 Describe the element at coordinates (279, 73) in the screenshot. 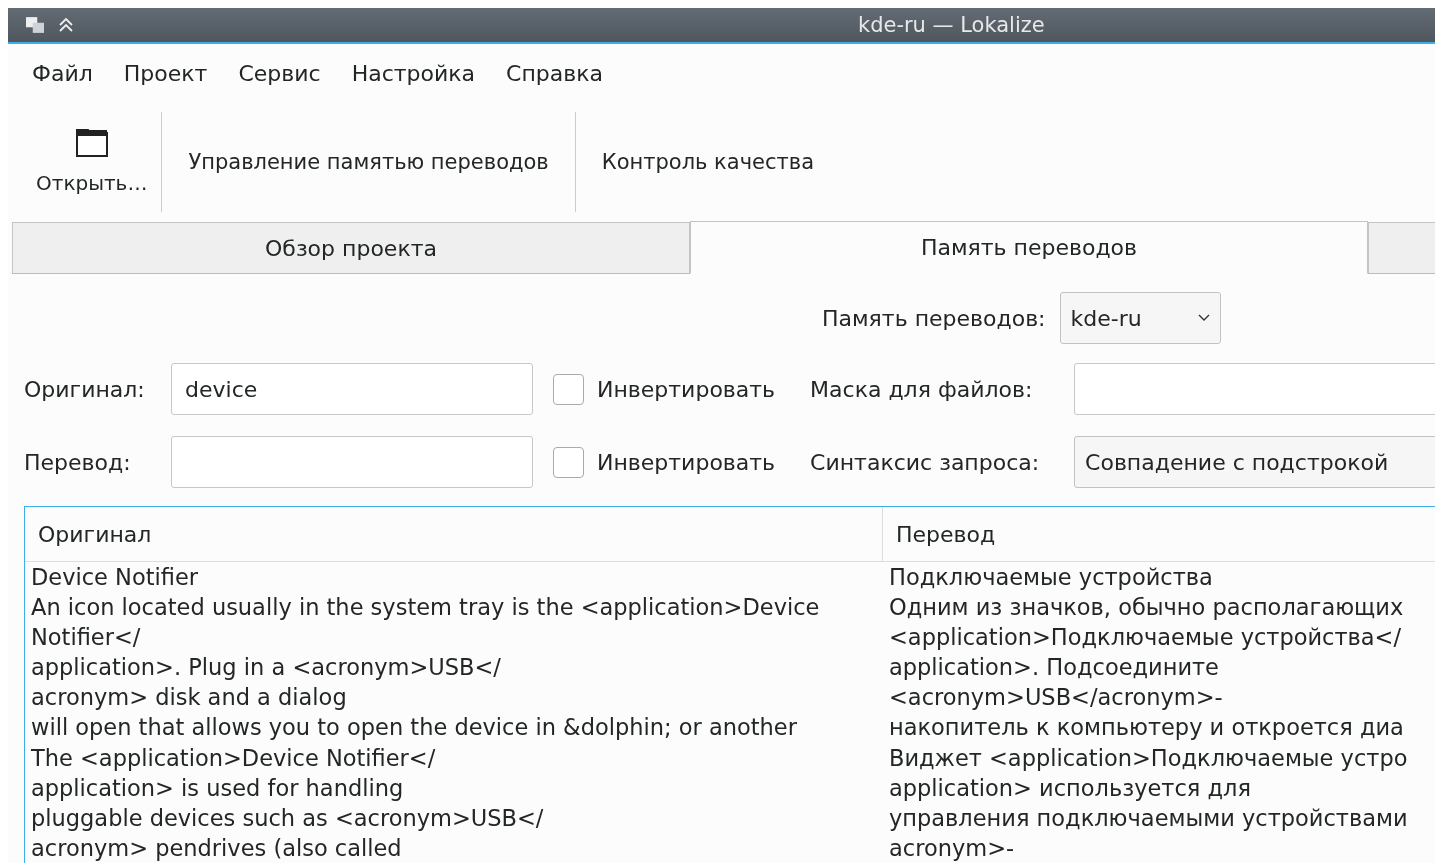

I see `menu-item: Сервис` at that location.